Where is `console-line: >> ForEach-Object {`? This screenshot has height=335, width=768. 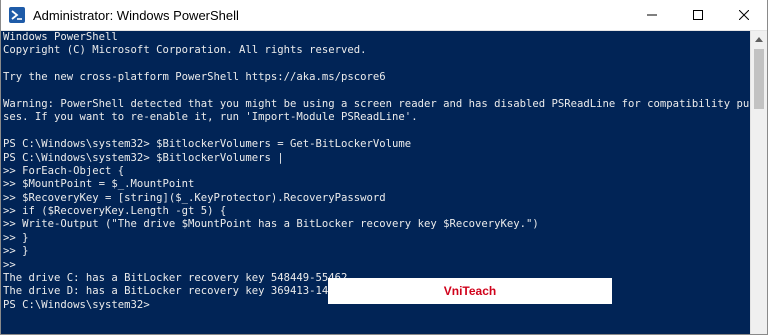 console-line: >> ForEach-Object { is located at coordinates (64, 170).